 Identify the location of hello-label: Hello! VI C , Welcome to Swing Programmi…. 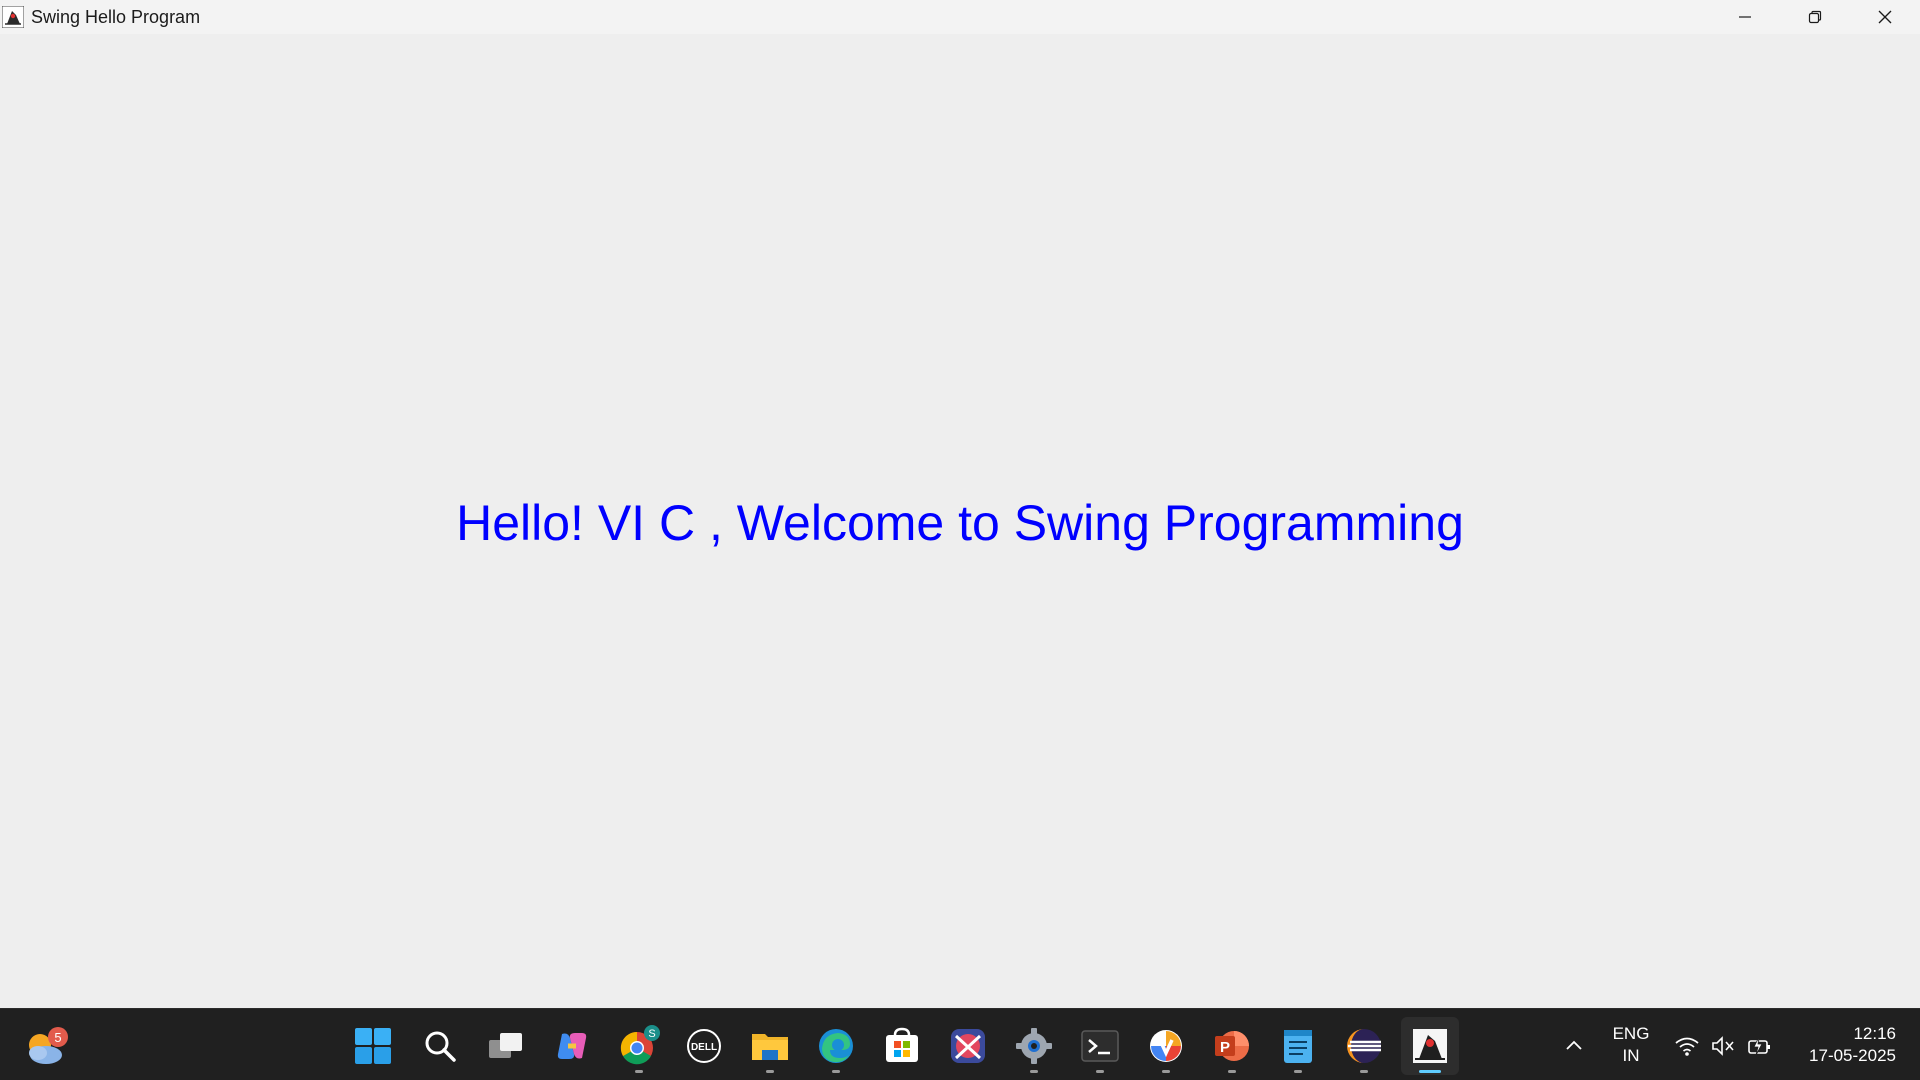
(960, 523).